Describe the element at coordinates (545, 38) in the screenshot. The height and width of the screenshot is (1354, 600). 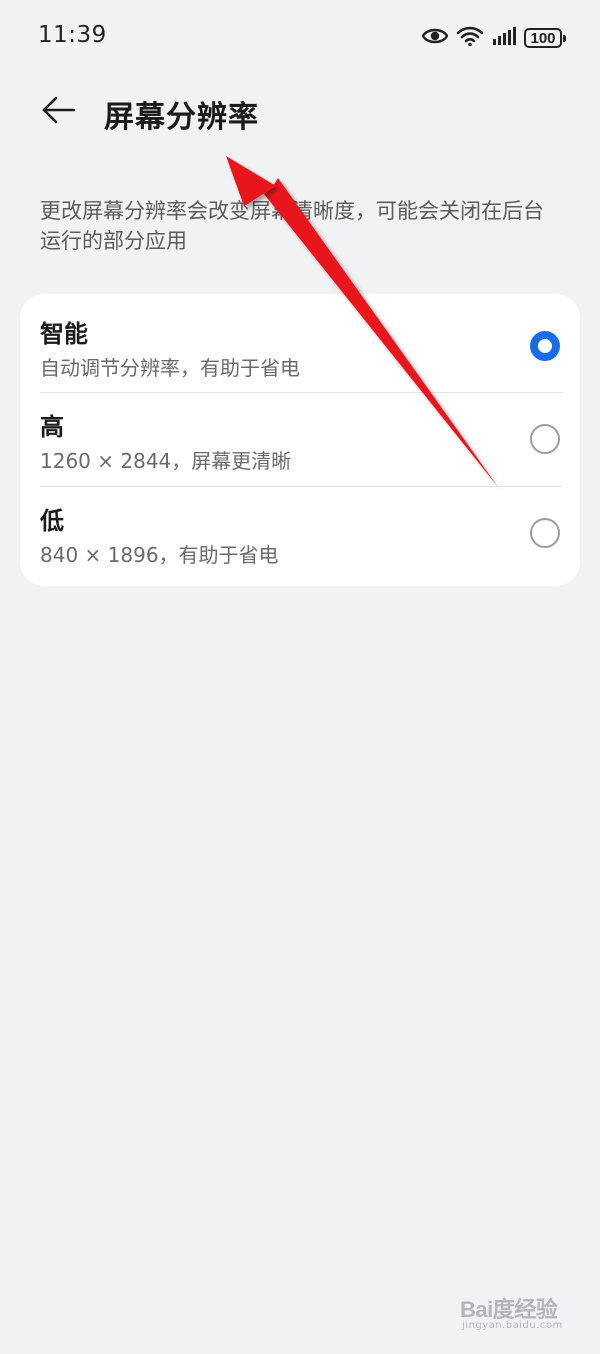
I see `battery-icon: 100` at that location.